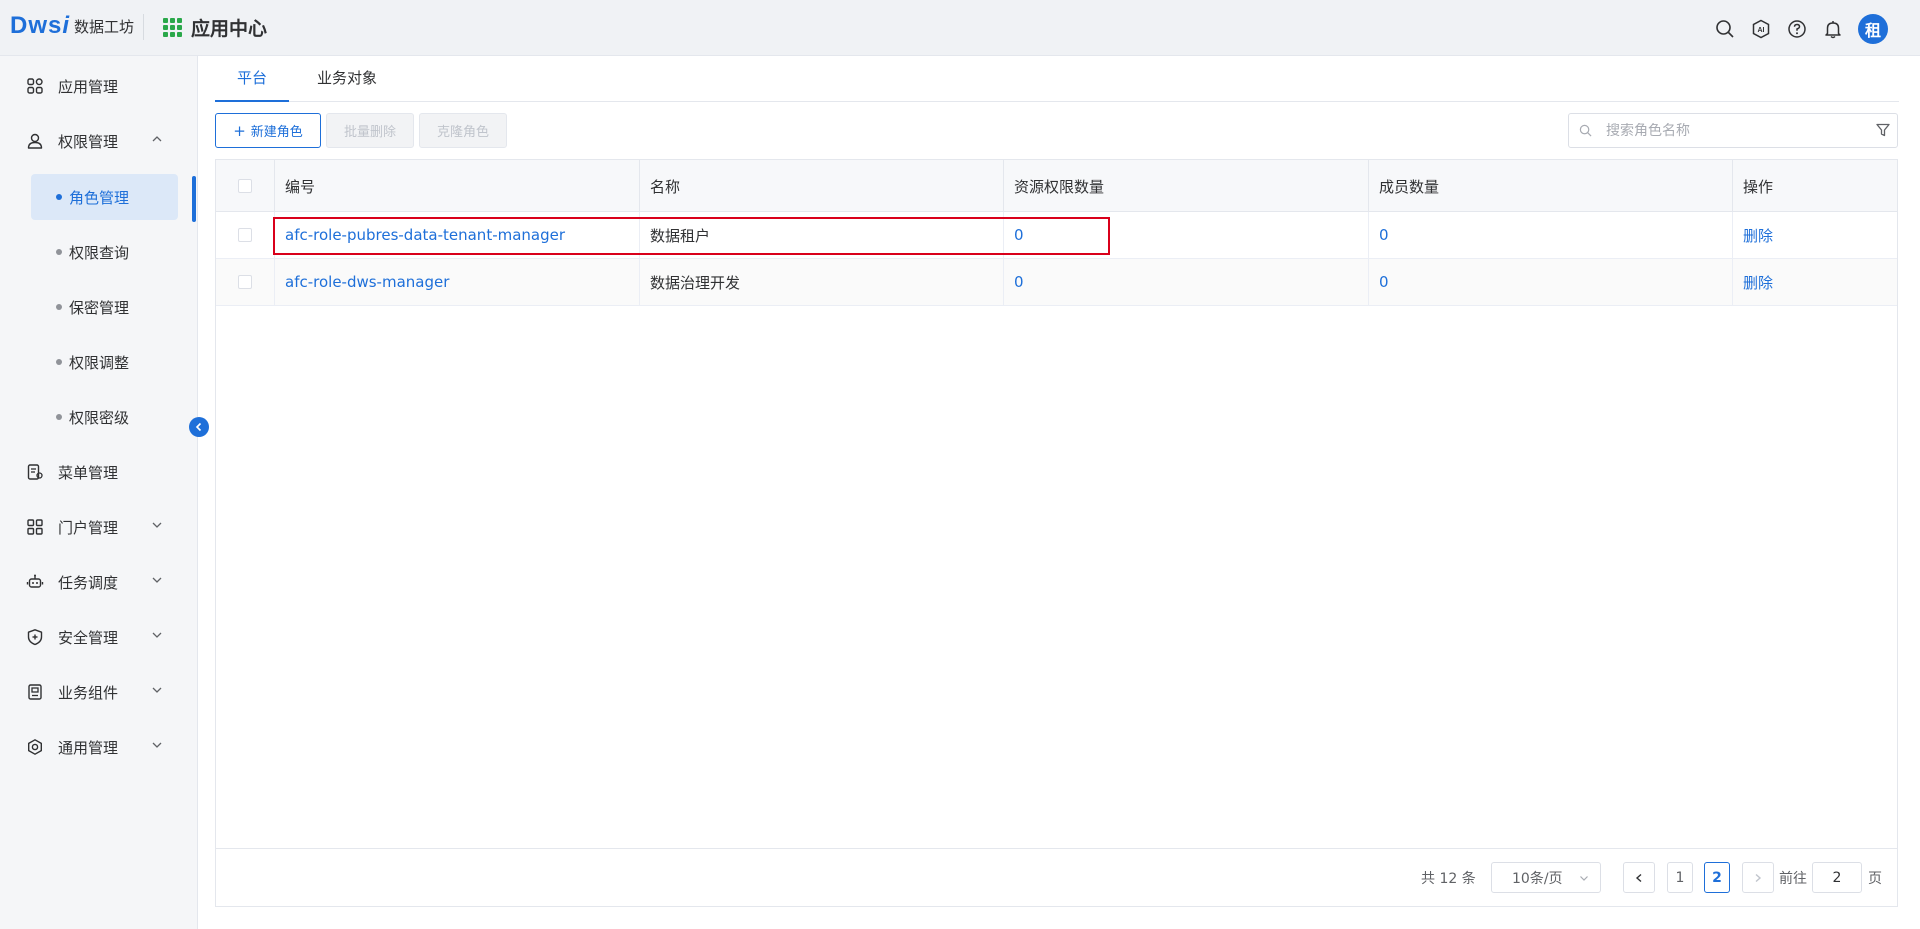 This screenshot has height=929, width=1920. I want to click on sidebar-item-security-management: 安全管理, so click(99, 637).